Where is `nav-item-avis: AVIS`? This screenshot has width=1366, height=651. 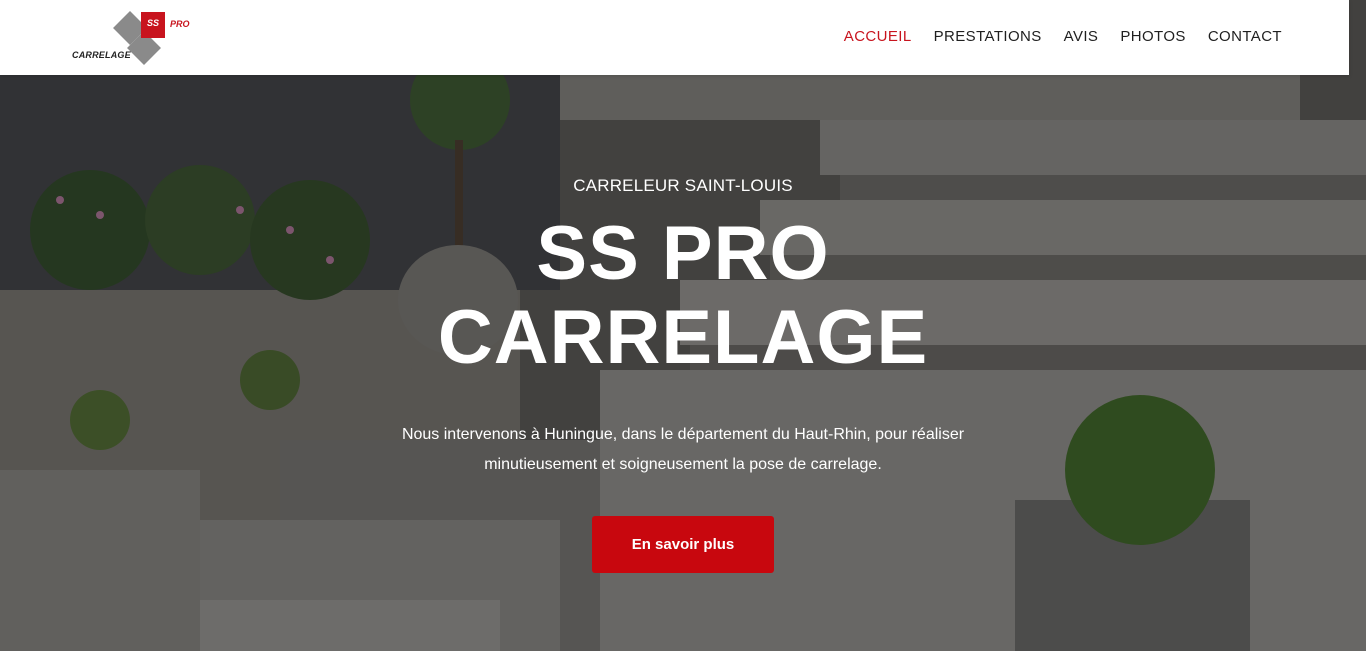
nav-item-avis: AVIS is located at coordinates (1081, 36).